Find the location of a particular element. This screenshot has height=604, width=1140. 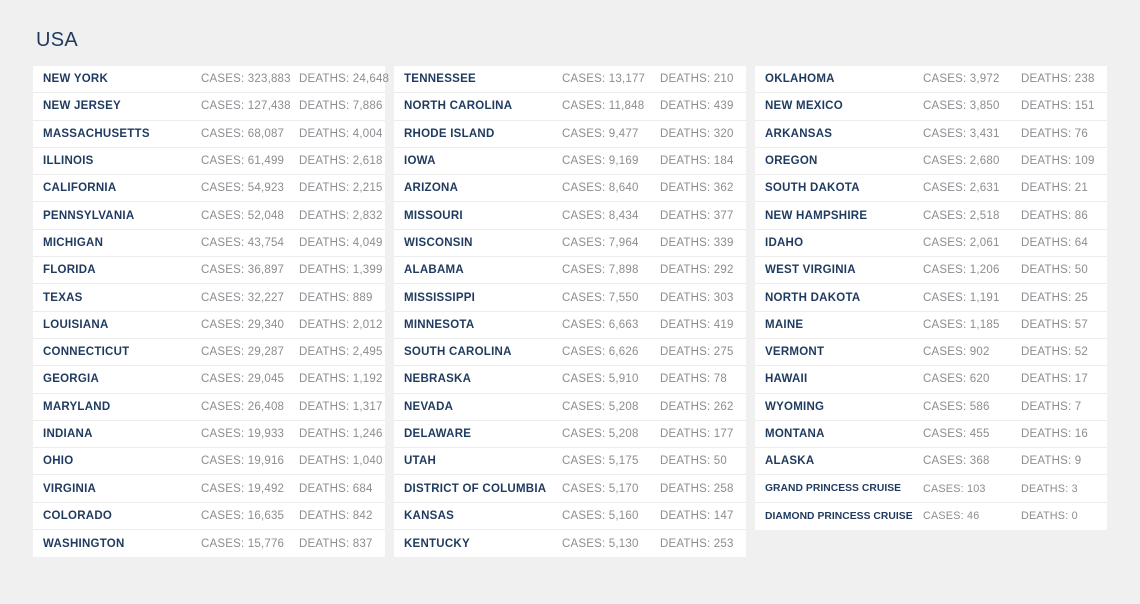

table-row: SOUTH DAKOTA CASES: 2,631 DEATHS: 21 is located at coordinates (931, 189).